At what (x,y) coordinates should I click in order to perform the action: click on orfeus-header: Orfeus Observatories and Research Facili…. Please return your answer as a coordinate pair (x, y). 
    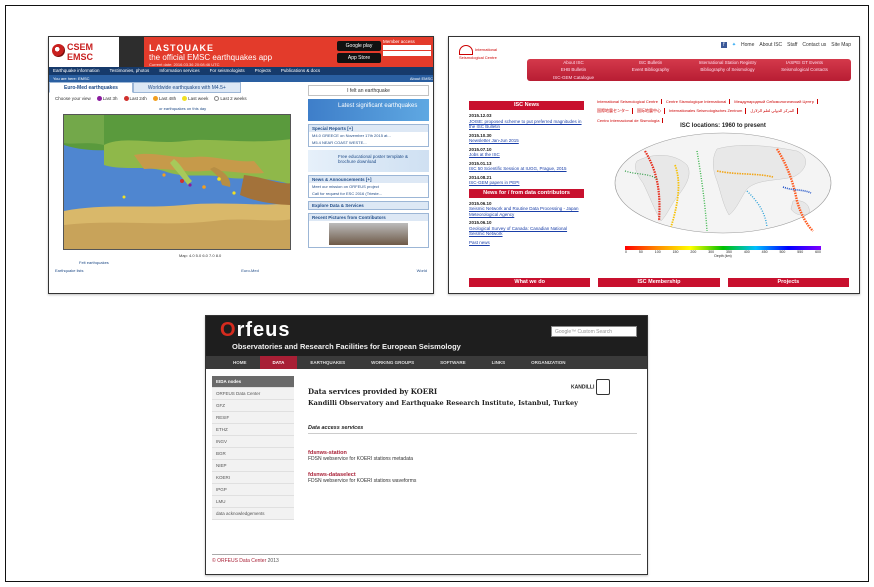
    Looking at the image, I should click on (426, 336).